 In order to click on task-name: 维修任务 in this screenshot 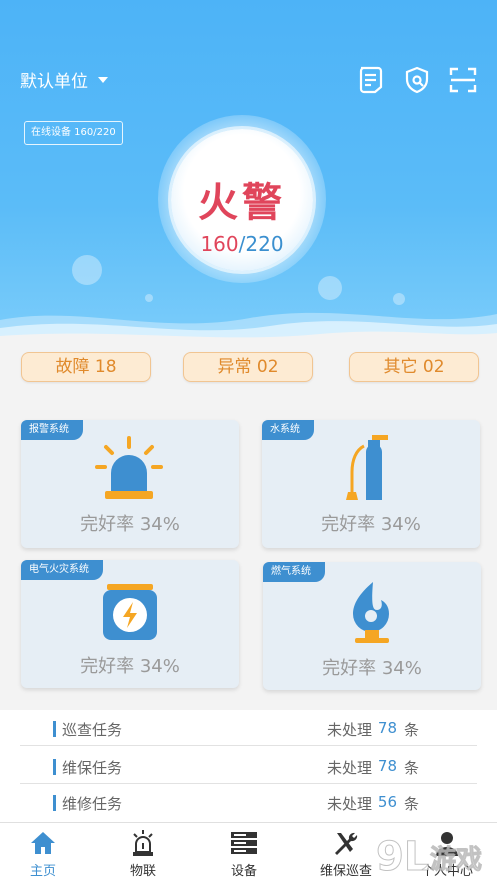, I will do `click(92, 804)`.